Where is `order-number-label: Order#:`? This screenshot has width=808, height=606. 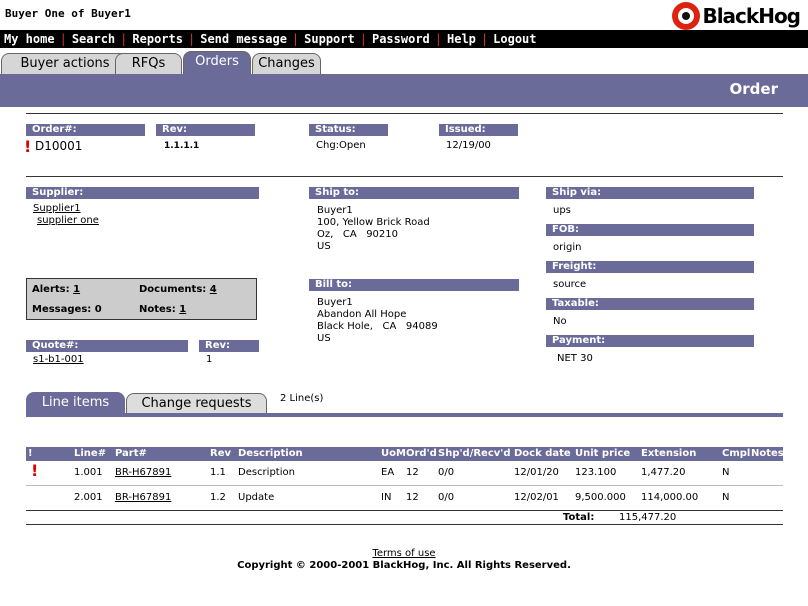
order-number-label: Order#: is located at coordinates (85, 130).